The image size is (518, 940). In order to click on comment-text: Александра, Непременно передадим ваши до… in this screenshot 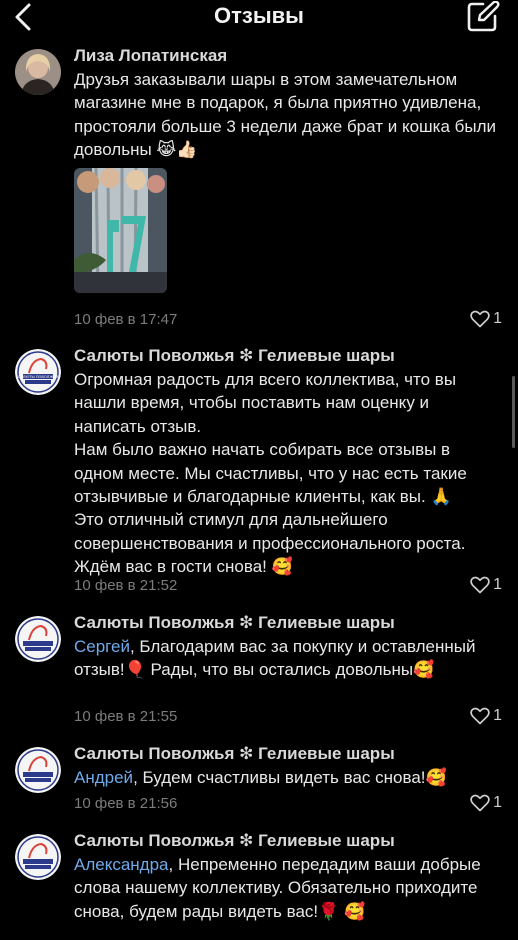, I will do `click(289, 888)`.